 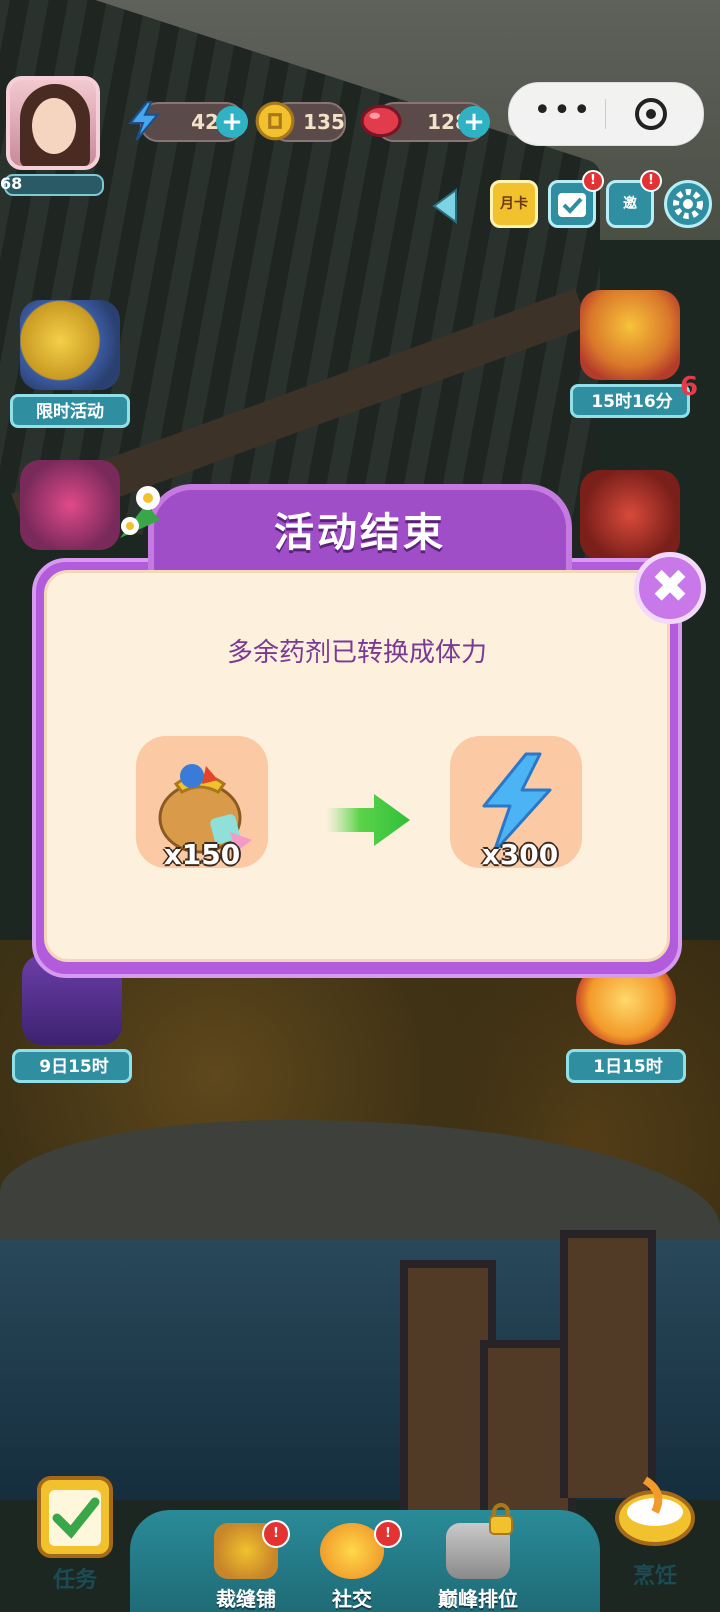 What do you see at coordinates (232, 122) in the screenshot?
I see `add-energy-button: +` at bounding box center [232, 122].